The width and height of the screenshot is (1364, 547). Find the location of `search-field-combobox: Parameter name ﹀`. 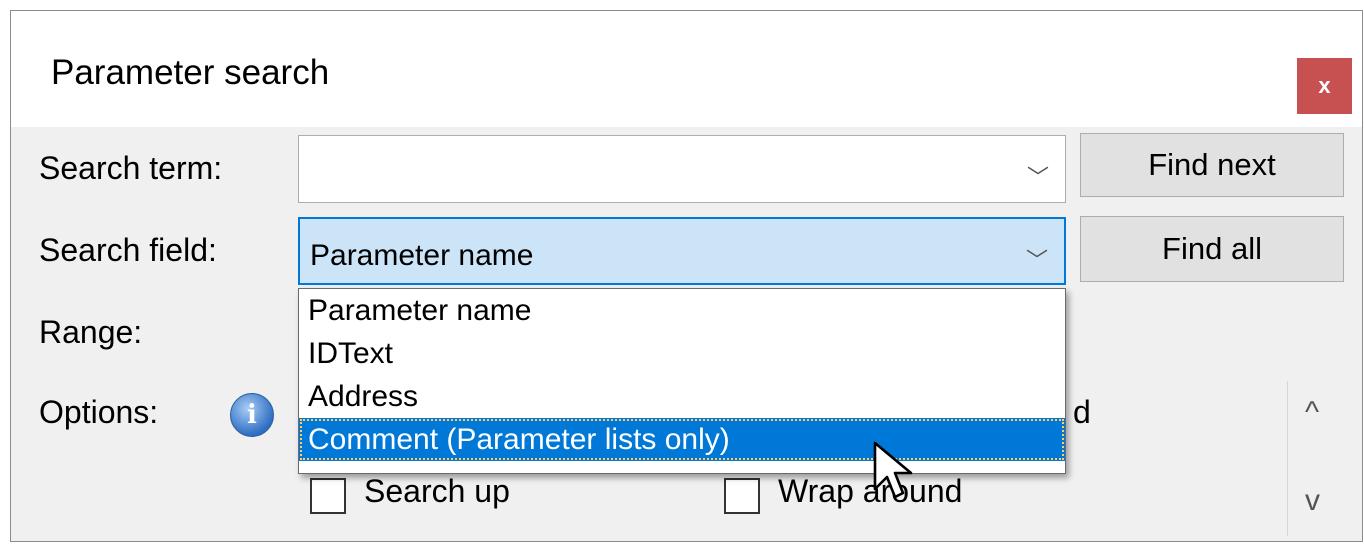

search-field-combobox: Parameter name ﹀ is located at coordinates (682, 251).